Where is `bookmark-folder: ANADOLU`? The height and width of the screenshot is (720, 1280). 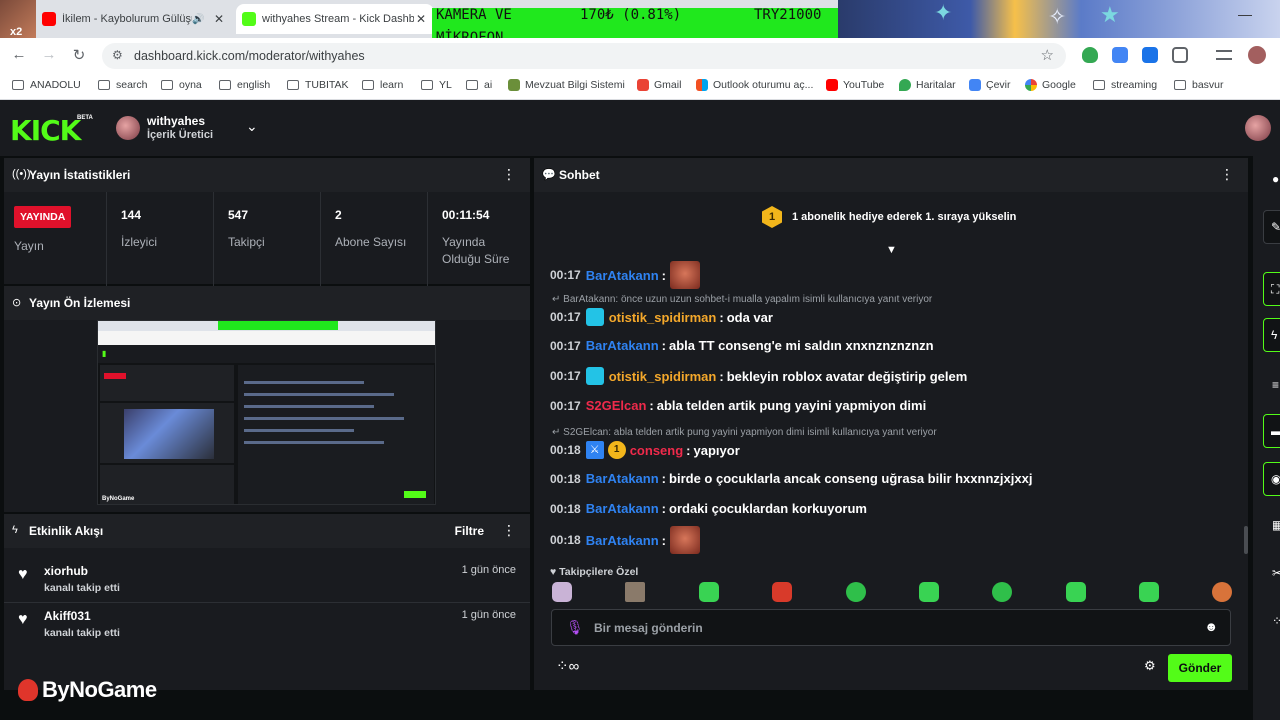 bookmark-folder: ANADOLU is located at coordinates (46, 85).